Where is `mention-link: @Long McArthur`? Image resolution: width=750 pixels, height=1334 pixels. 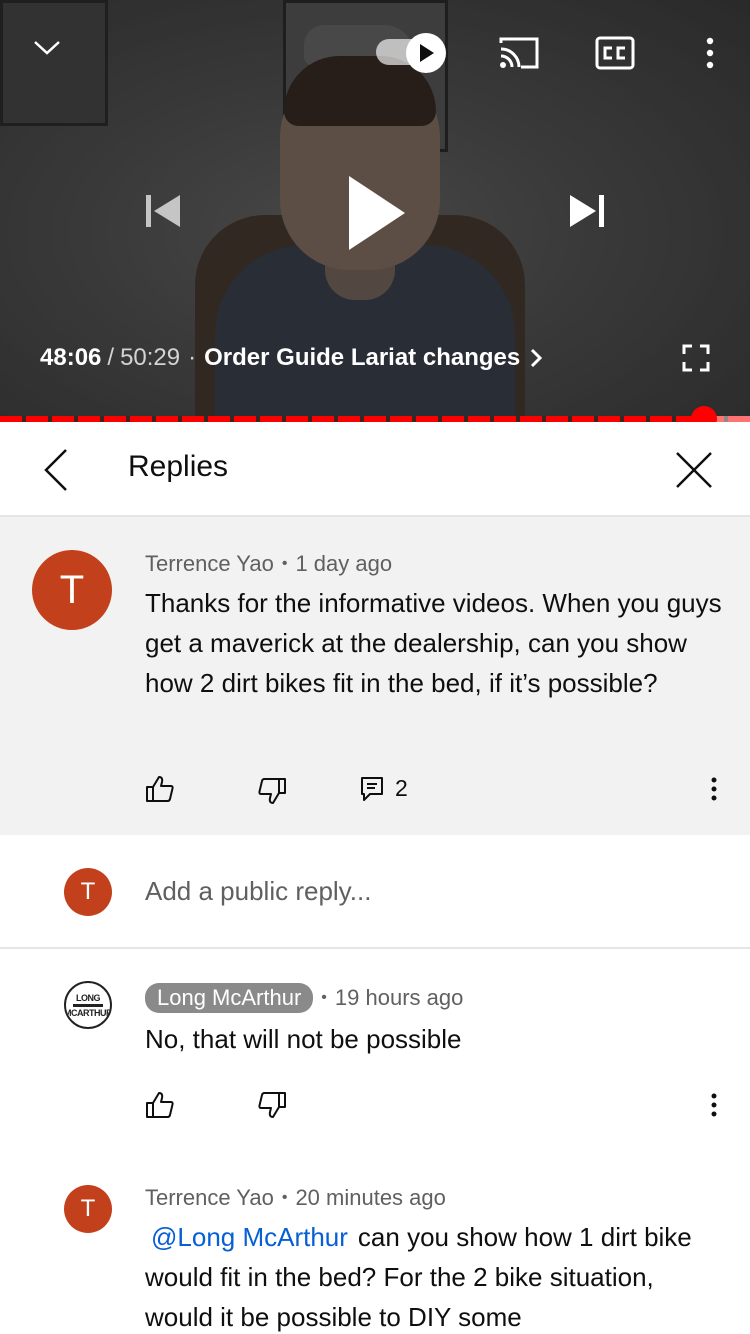
mention-link: @Long McArthur is located at coordinates (249, 1237).